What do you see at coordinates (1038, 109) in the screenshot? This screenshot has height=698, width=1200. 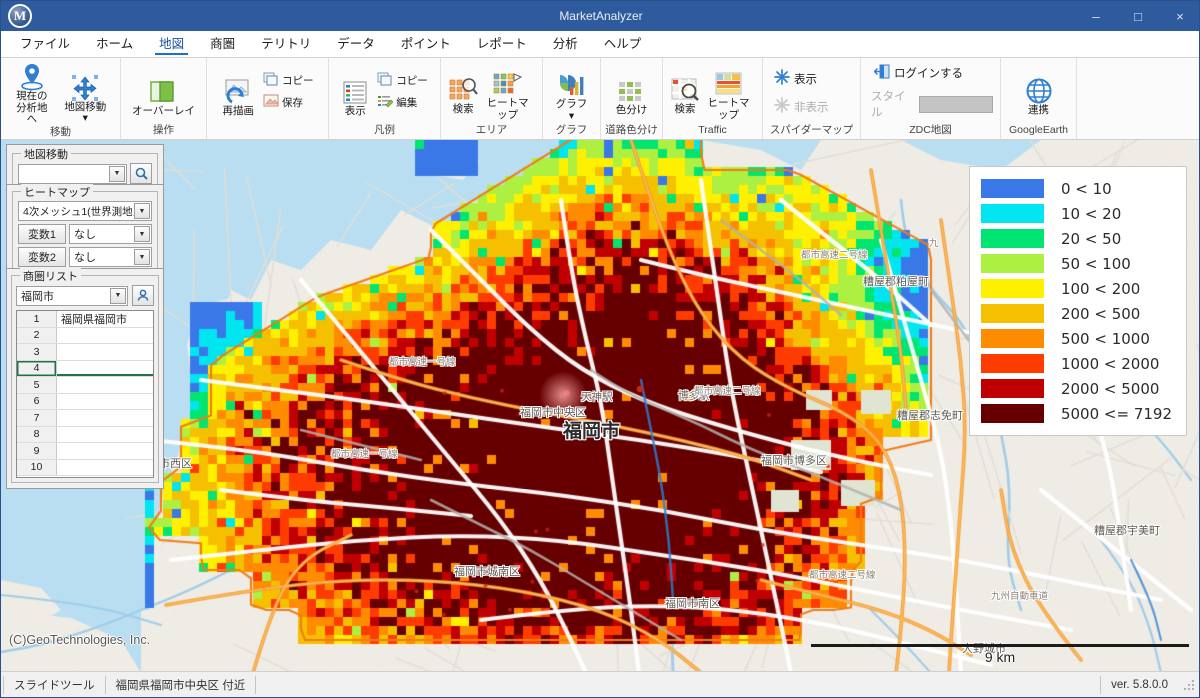 I see `googleearth-link-label: 連携` at bounding box center [1038, 109].